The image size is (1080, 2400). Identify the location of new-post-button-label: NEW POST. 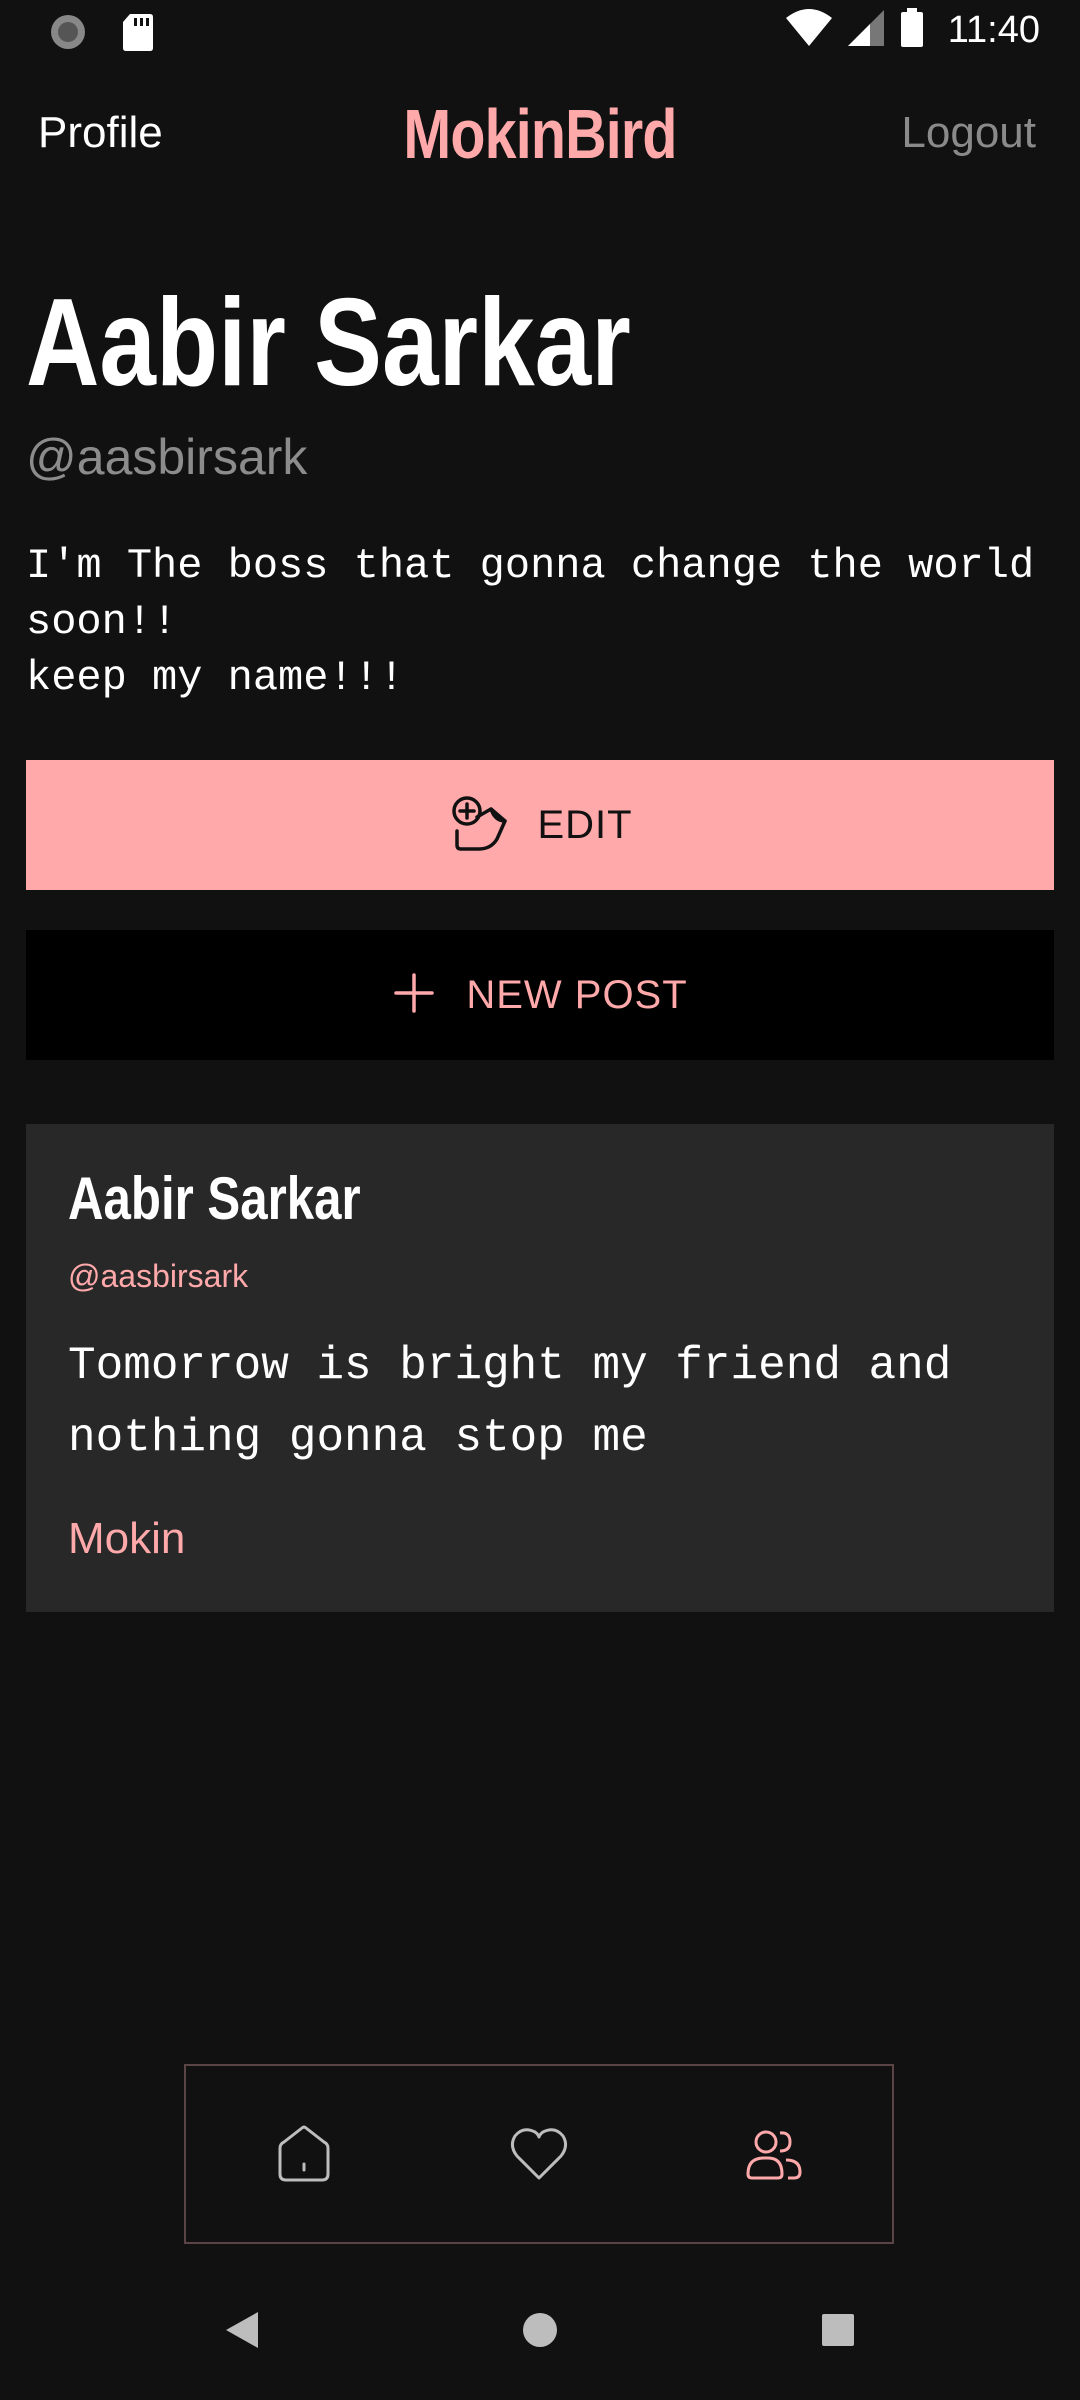
(577, 994).